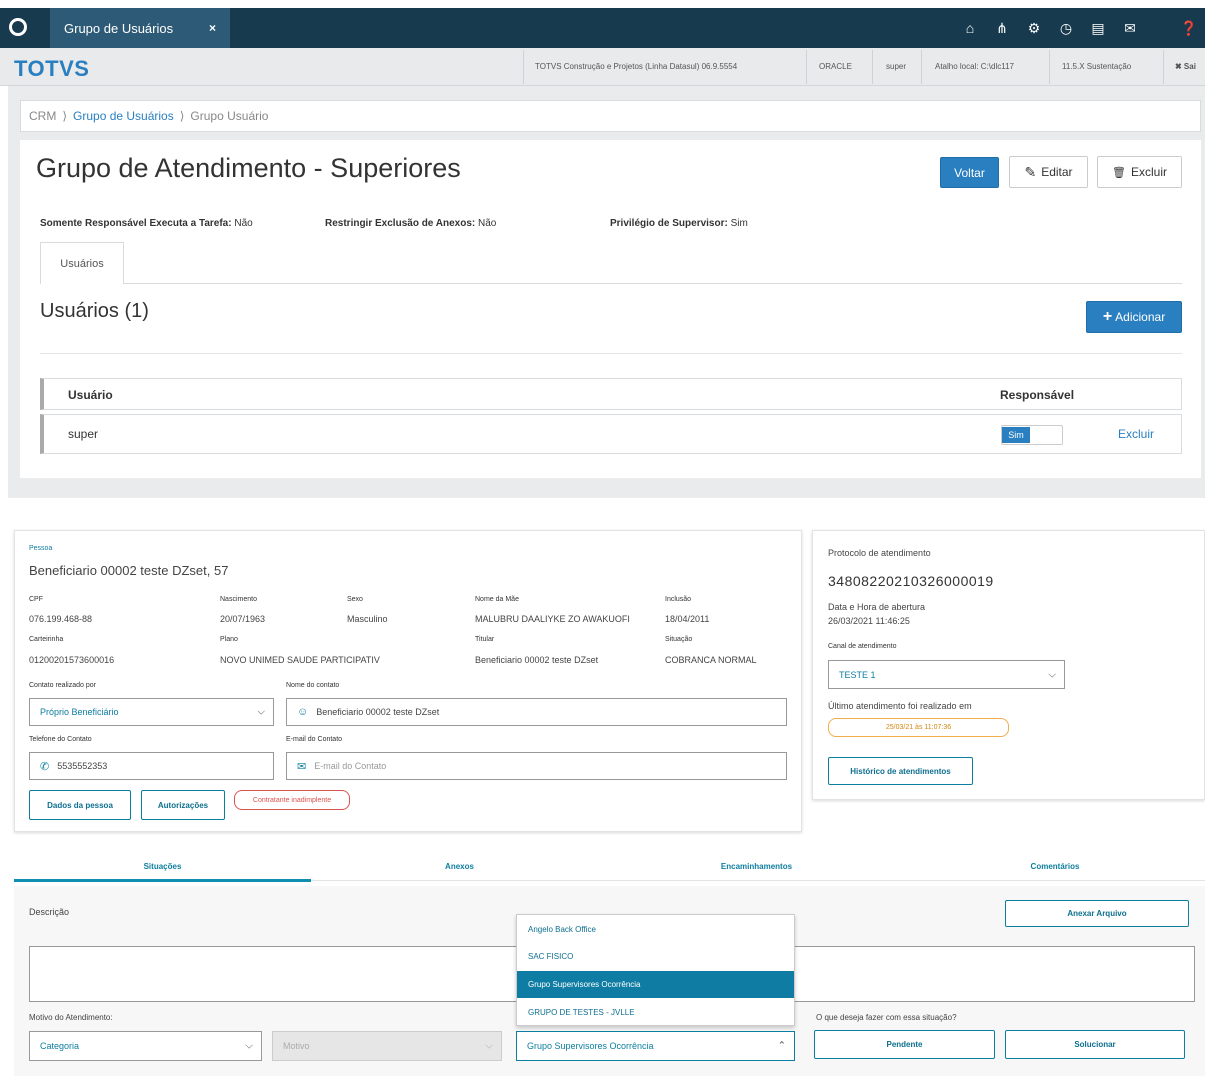  What do you see at coordinates (151, 712) in the screenshot?
I see `contact-by-select: Próprio Beneficiário ⌵` at bounding box center [151, 712].